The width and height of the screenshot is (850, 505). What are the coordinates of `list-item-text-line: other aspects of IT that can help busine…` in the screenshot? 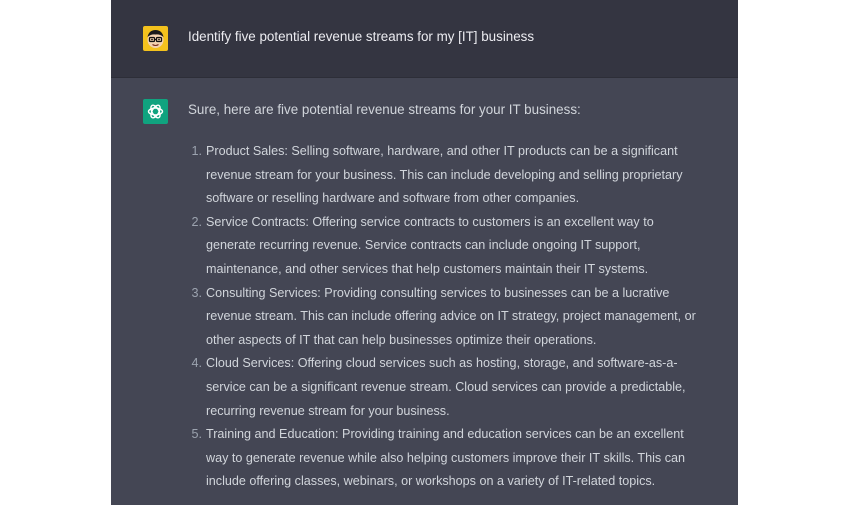 It's located at (401, 339).